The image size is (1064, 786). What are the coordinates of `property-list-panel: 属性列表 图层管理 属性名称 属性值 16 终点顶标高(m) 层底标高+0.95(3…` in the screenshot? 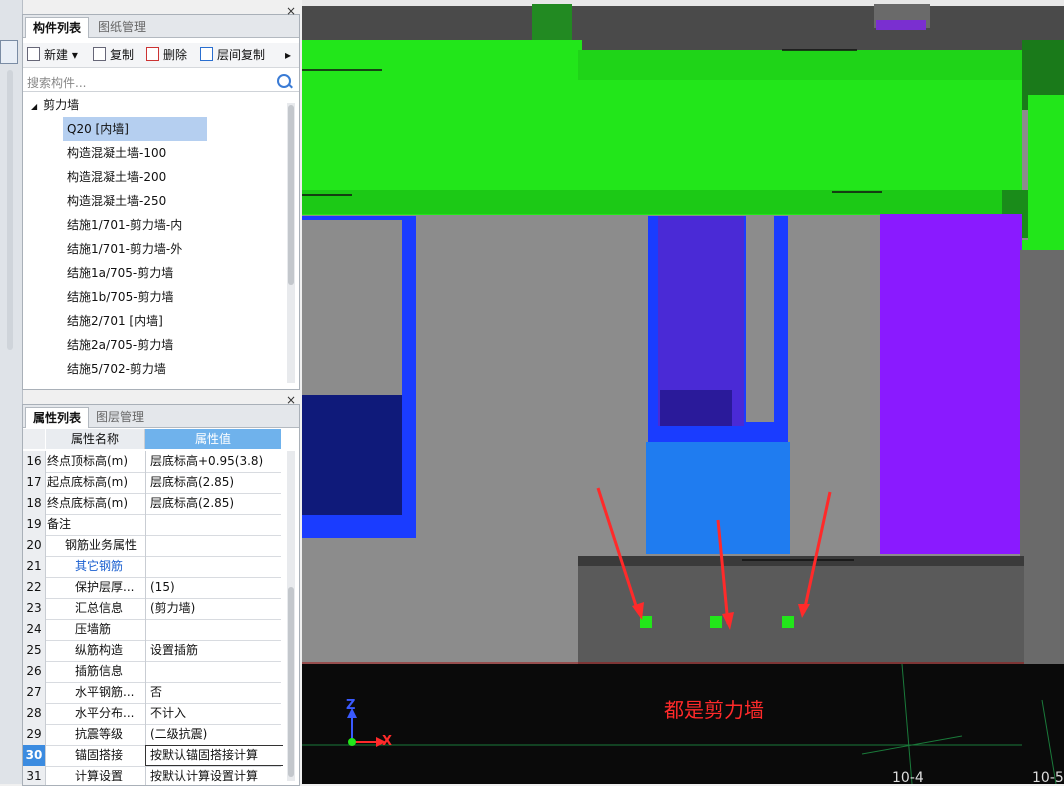 It's located at (161, 595).